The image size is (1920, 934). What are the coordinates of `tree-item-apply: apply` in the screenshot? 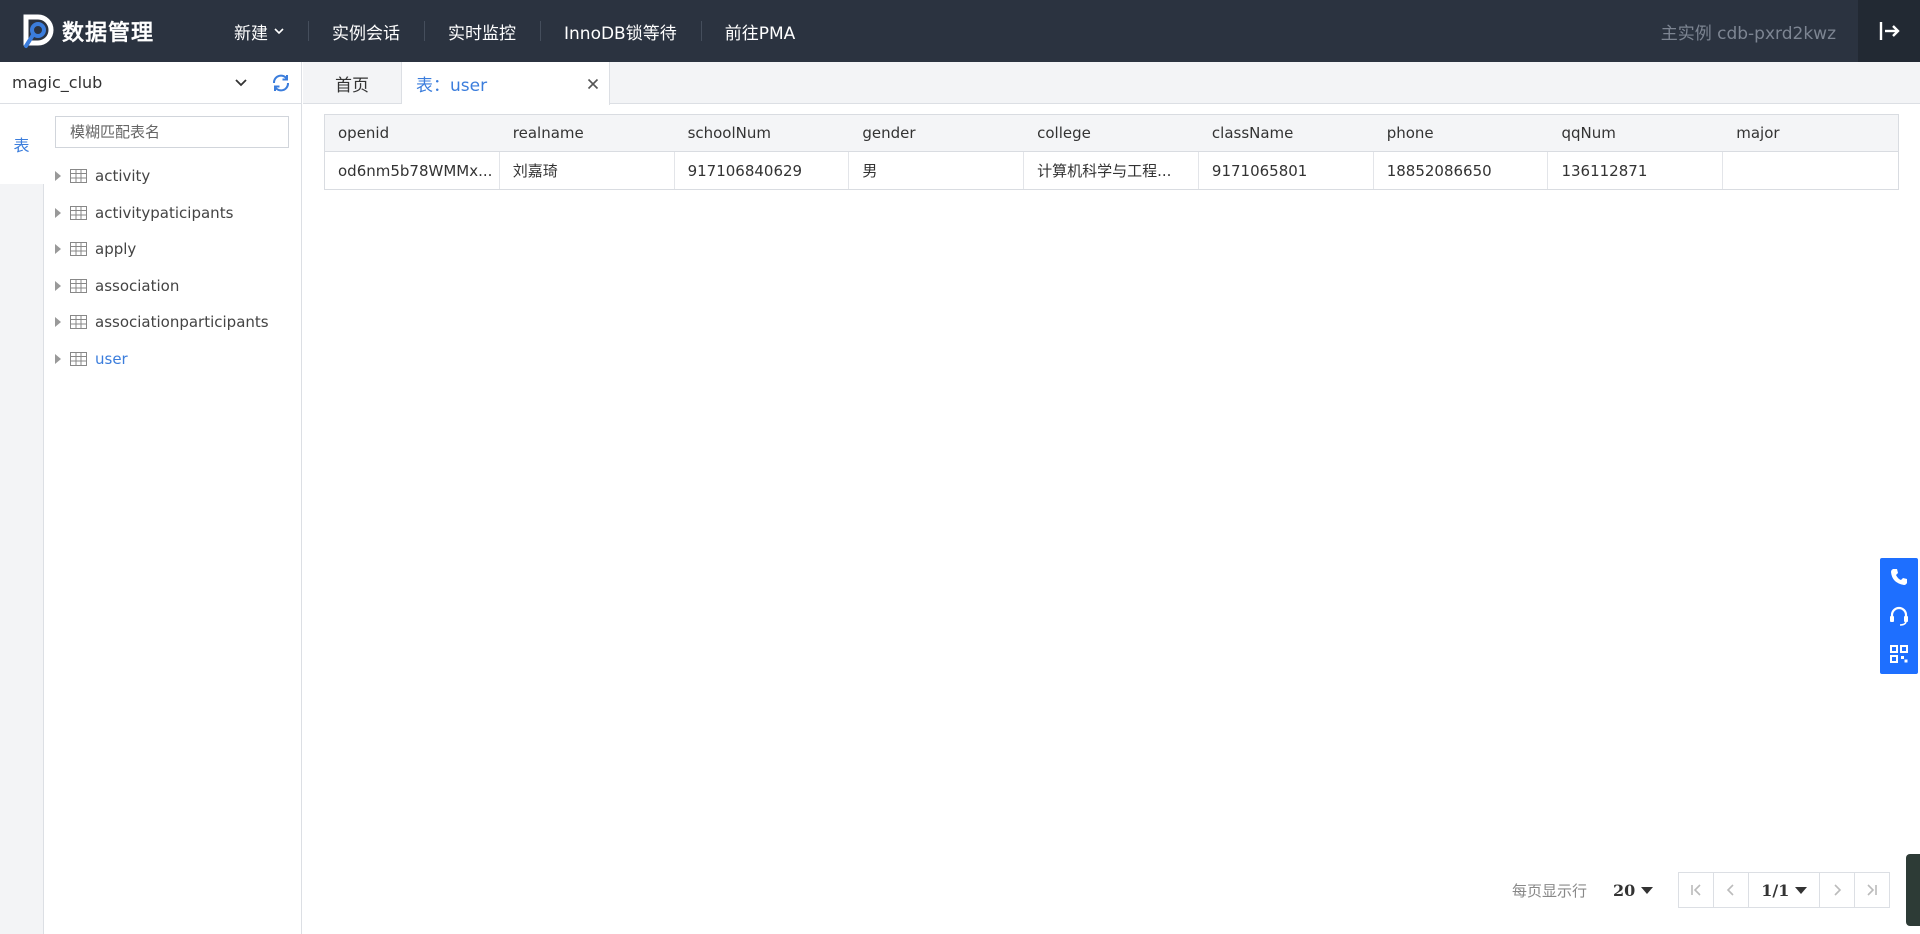 It's located at (176, 249).